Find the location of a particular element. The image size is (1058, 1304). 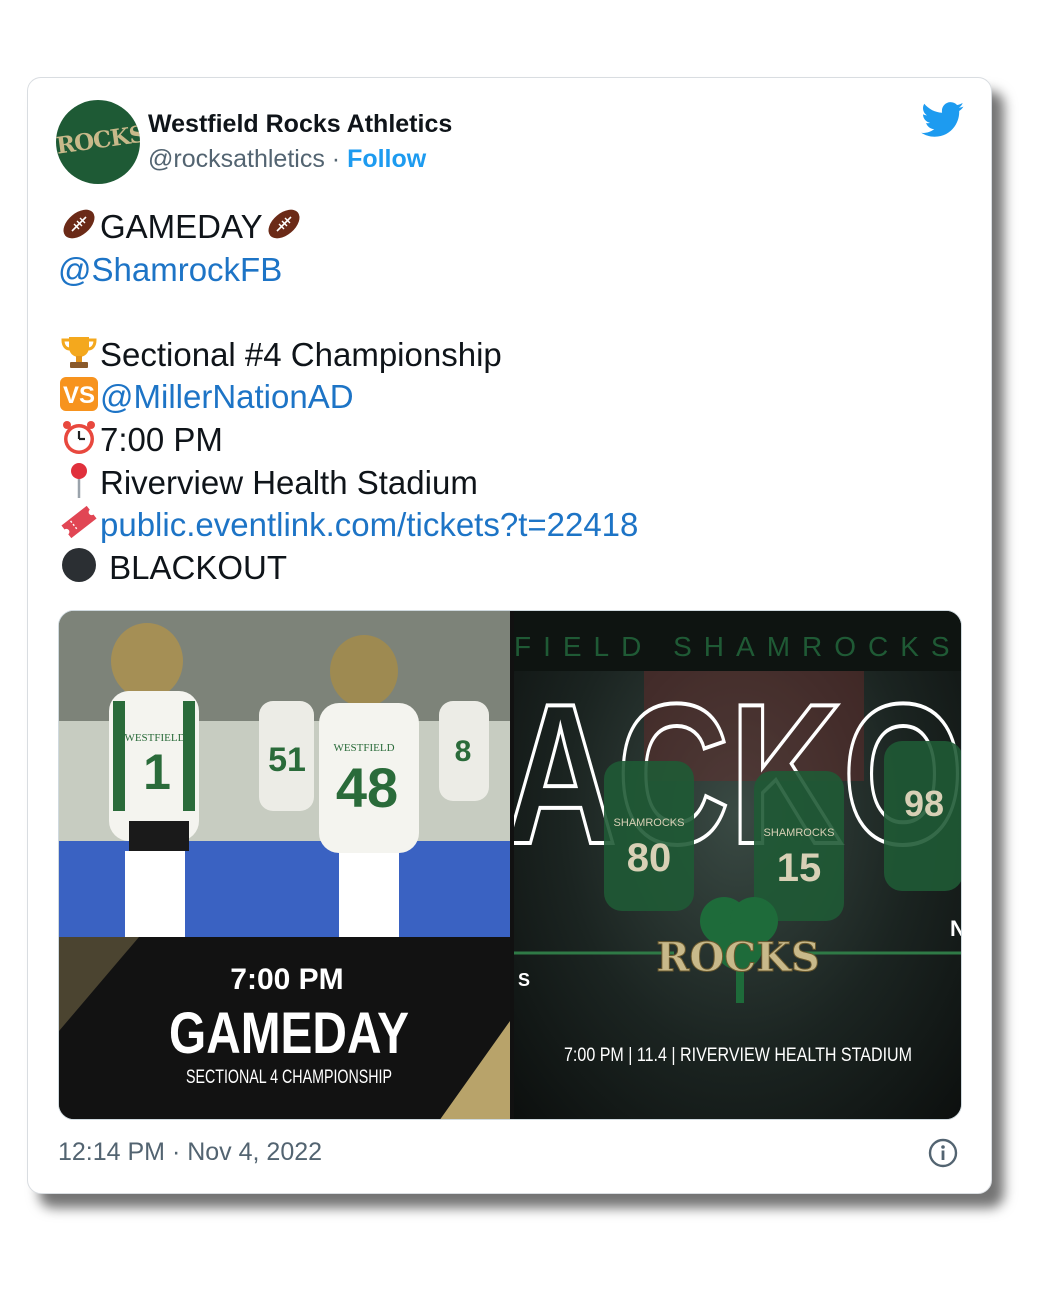

tweet-timestamp: 12:14 PM · Nov 4, 2022 is located at coordinates (190, 1152).